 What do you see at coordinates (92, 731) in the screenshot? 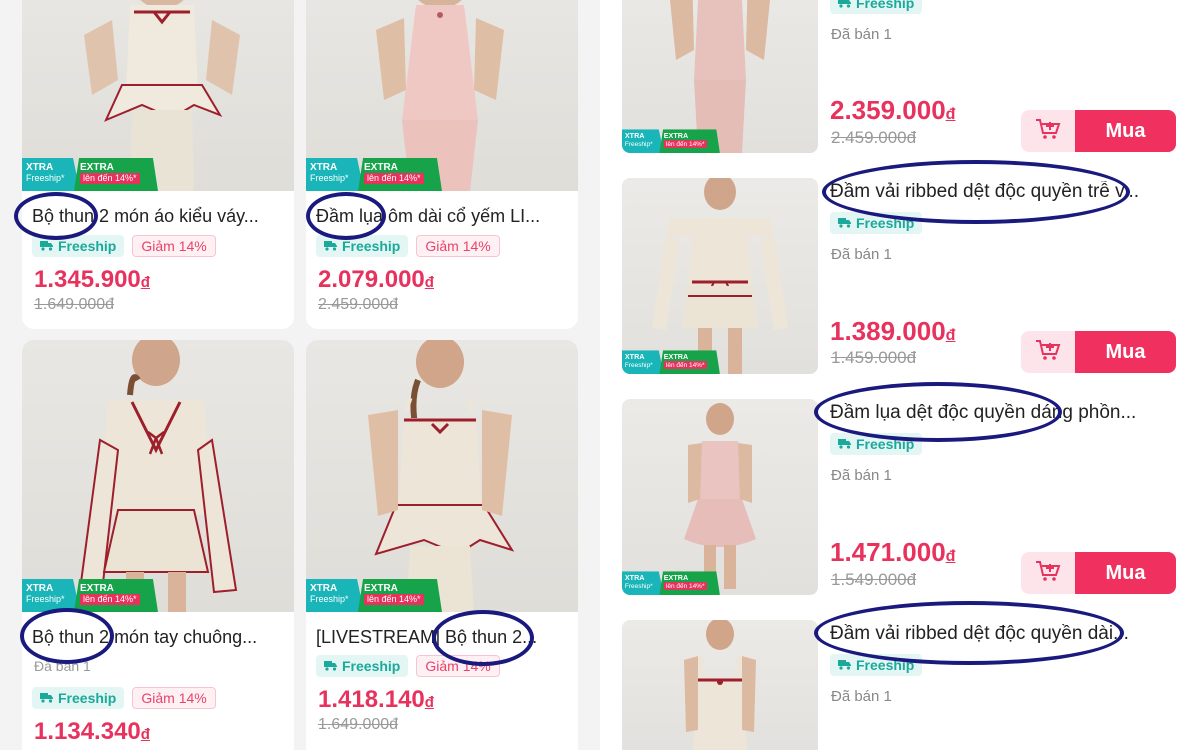
I see `product-price: 1.134.340đ` at bounding box center [92, 731].